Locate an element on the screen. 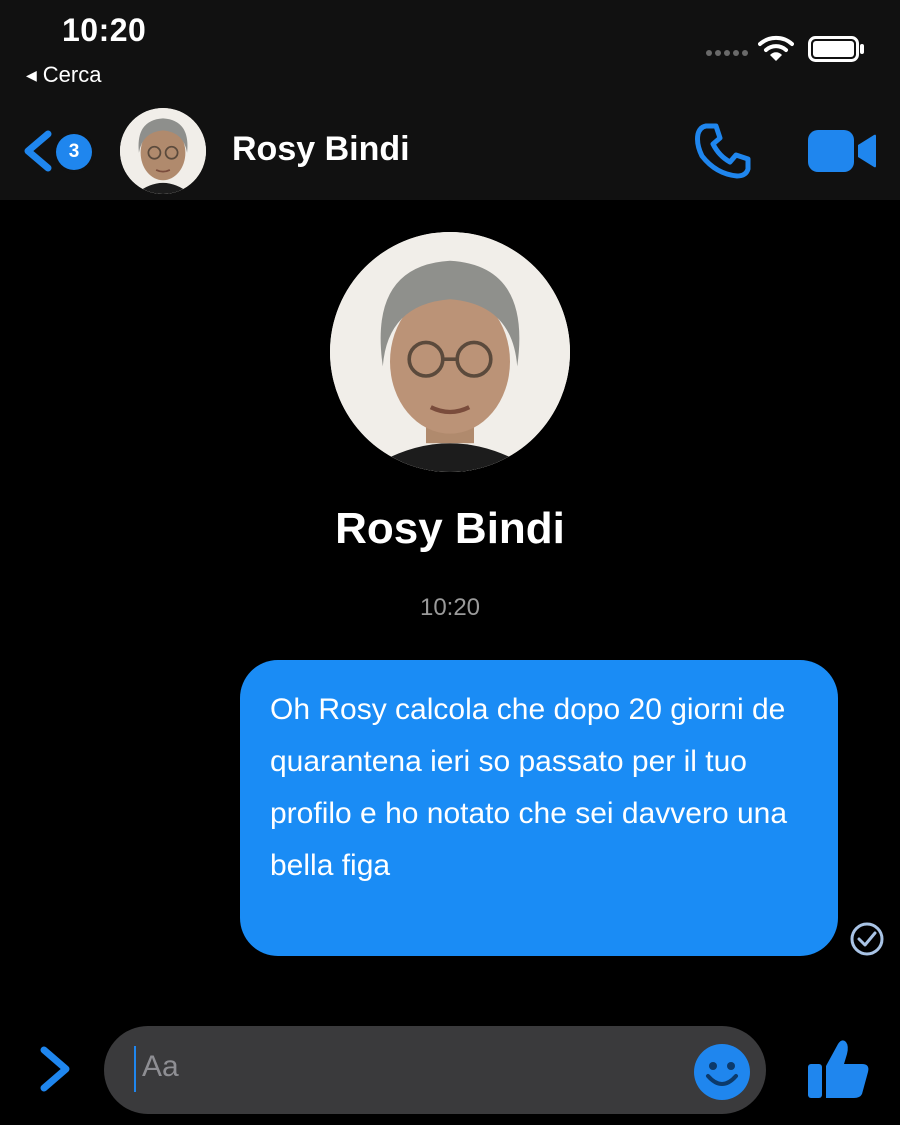  video-camera-icon is located at coordinates (842, 151).